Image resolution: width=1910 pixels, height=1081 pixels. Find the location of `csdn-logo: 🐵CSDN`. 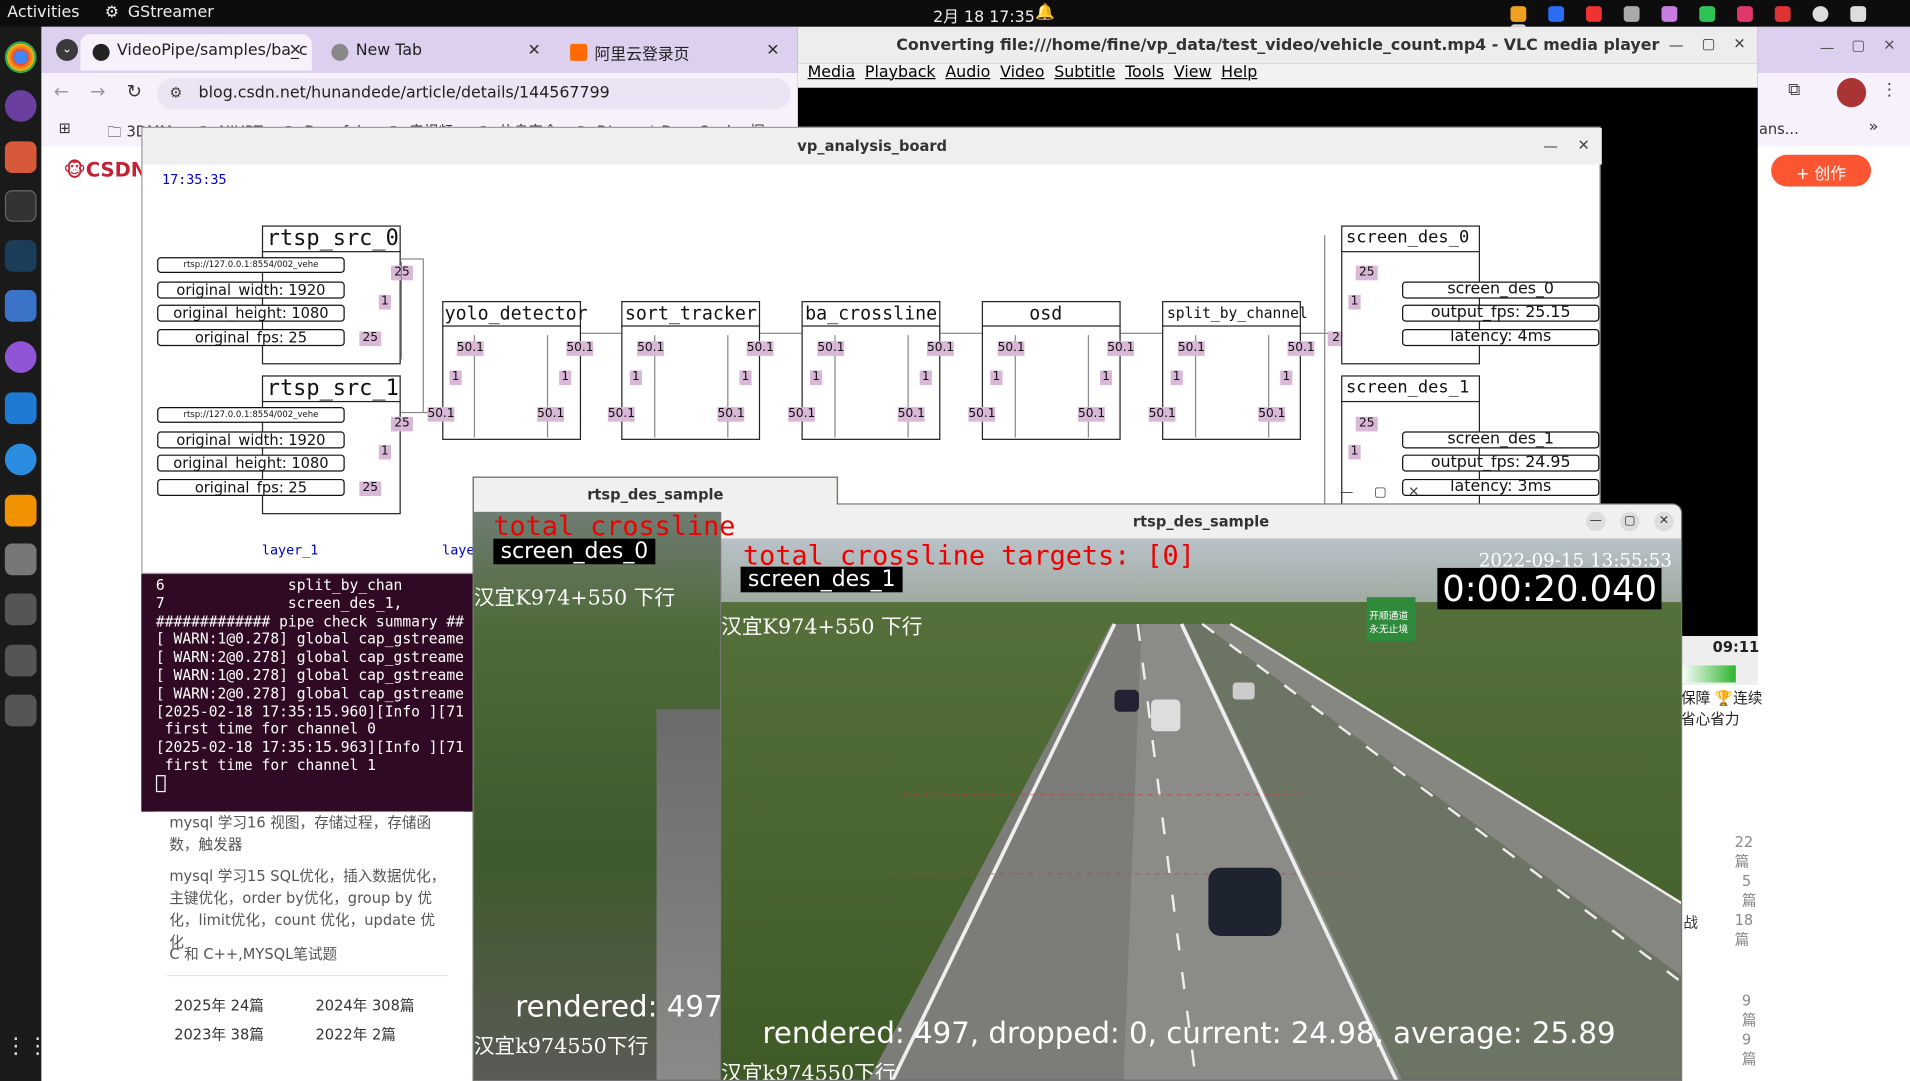

csdn-logo: 🐵CSDN is located at coordinates (105, 169).